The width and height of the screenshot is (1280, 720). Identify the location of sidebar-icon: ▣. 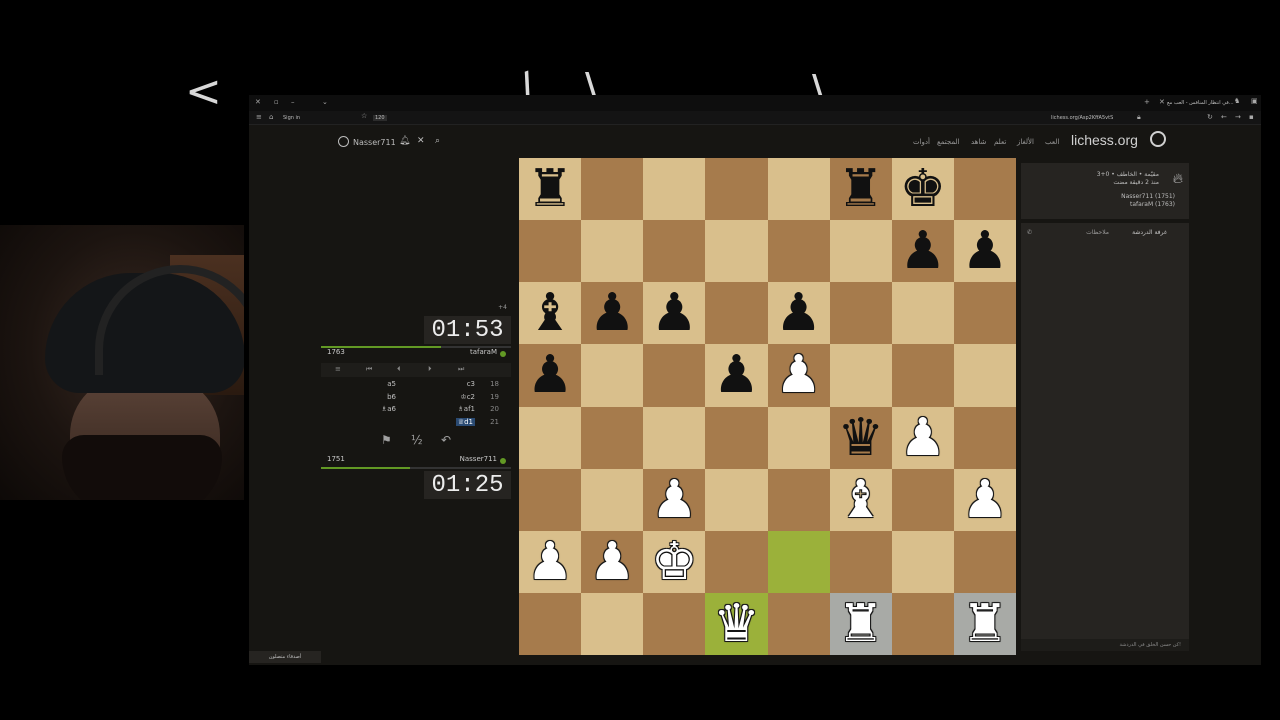
(1254, 101).